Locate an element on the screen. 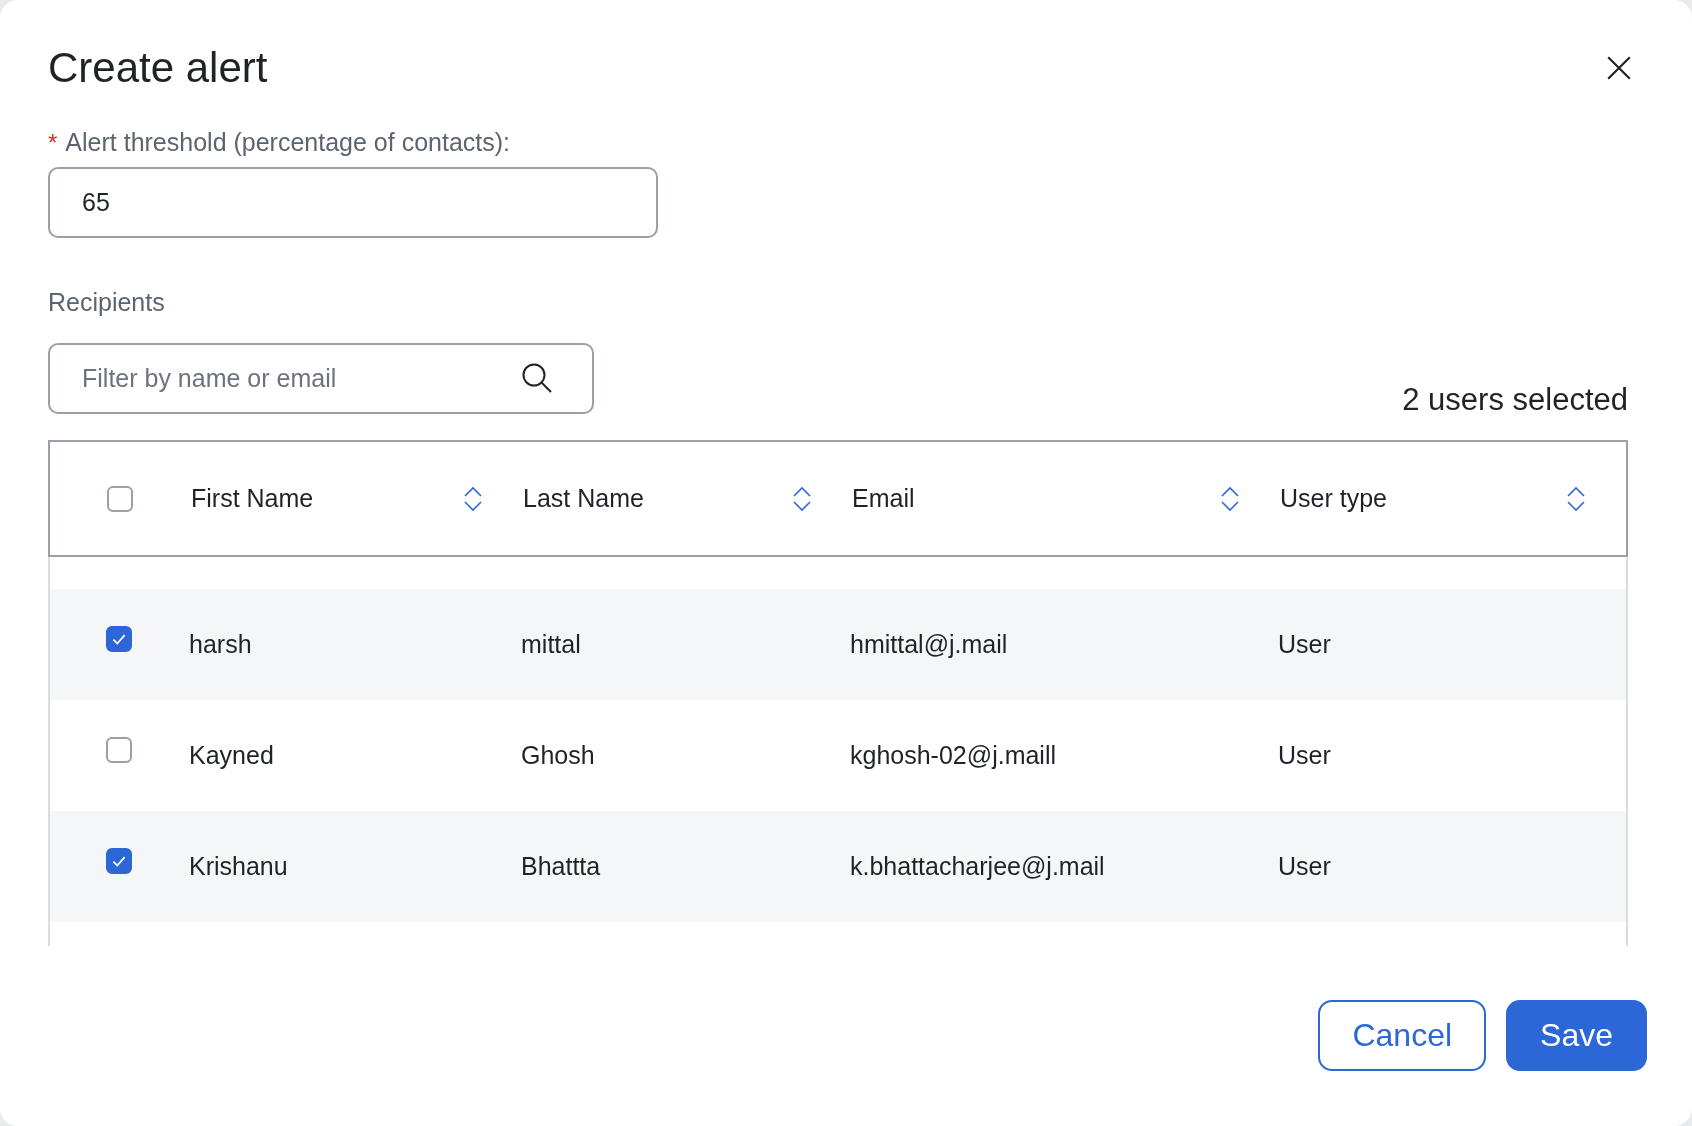 The image size is (1692, 1126). field-label: Alert threshold (percentage of contacts): is located at coordinates (288, 142).